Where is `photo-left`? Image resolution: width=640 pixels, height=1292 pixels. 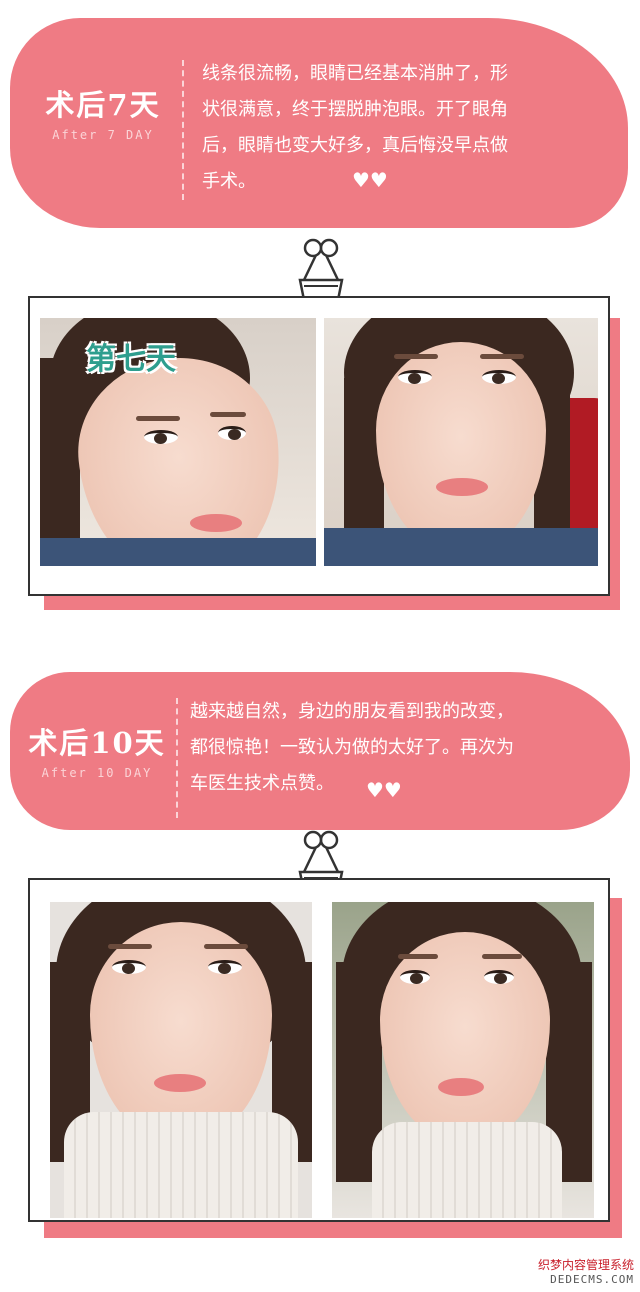
photo-left is located at coordinates (181, 1060).